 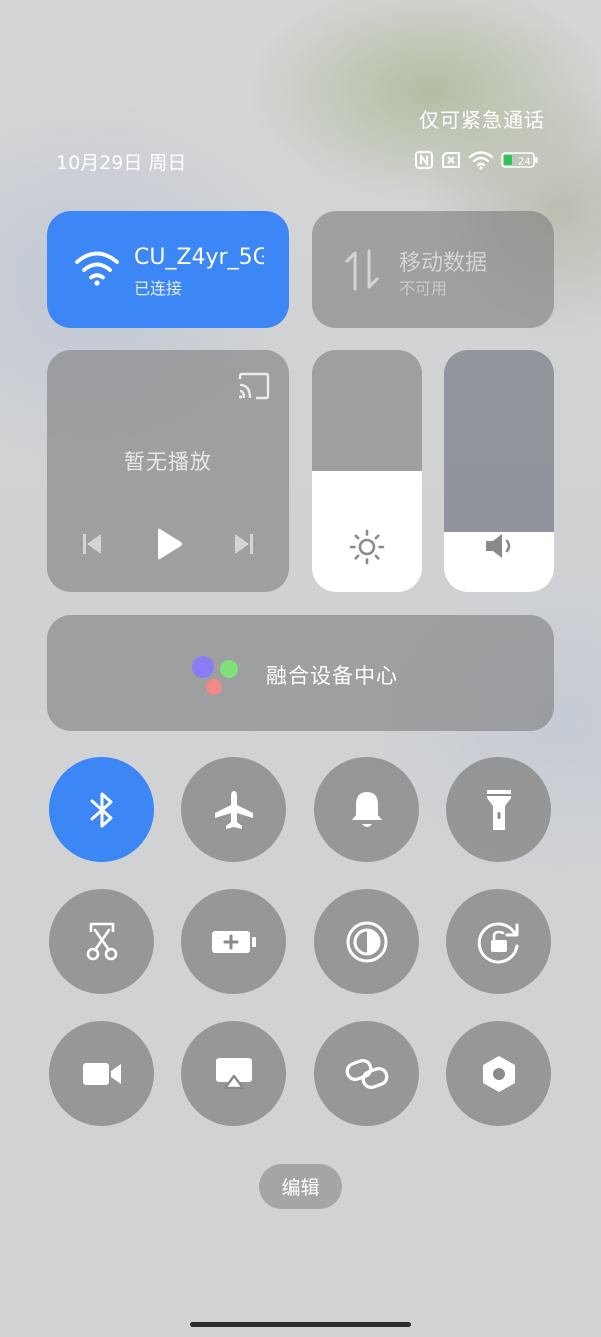 I want to click on rotation-lock-toggle, so click(x=498, y=941).